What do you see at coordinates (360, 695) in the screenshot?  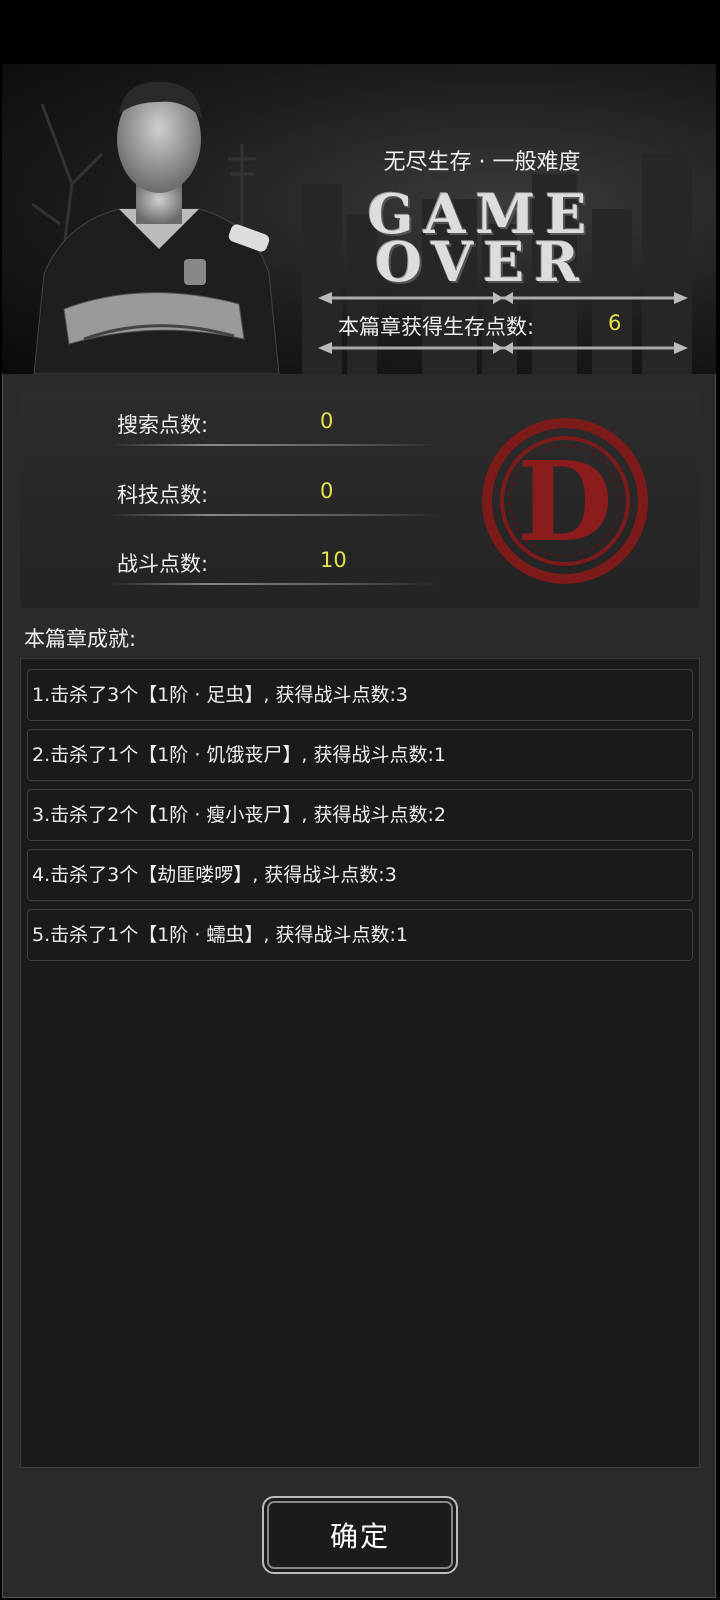 I see `achievement-item: 1.击杀了3个【1阶 · 足虫】, 获得战斗点数:3` at bounding box center [360, 695].